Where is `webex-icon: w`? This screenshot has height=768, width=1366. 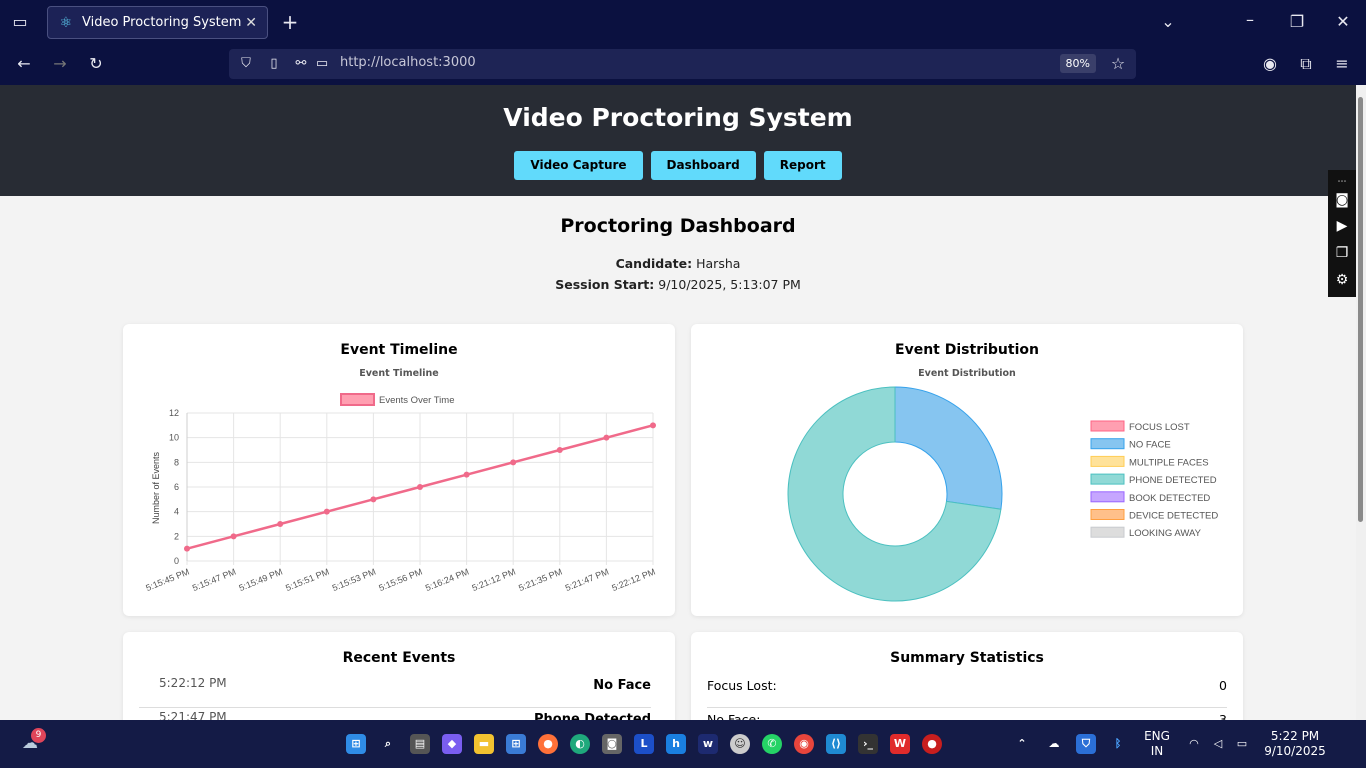 webex-icon: w is located at coordinates (708, 744).